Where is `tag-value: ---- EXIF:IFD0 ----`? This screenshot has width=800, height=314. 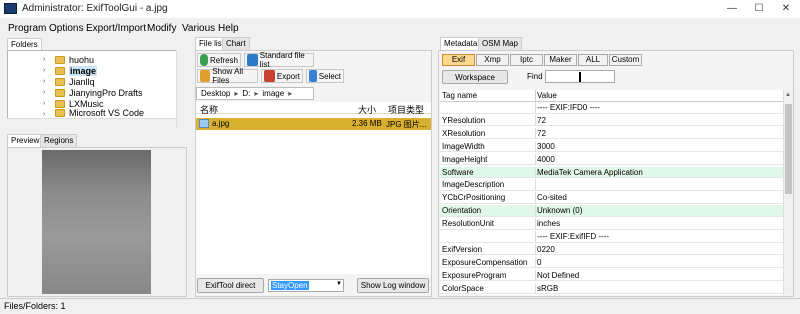
tag-value: ---- EXIF:IFD0 ---- is located at coordinates (569, 107).